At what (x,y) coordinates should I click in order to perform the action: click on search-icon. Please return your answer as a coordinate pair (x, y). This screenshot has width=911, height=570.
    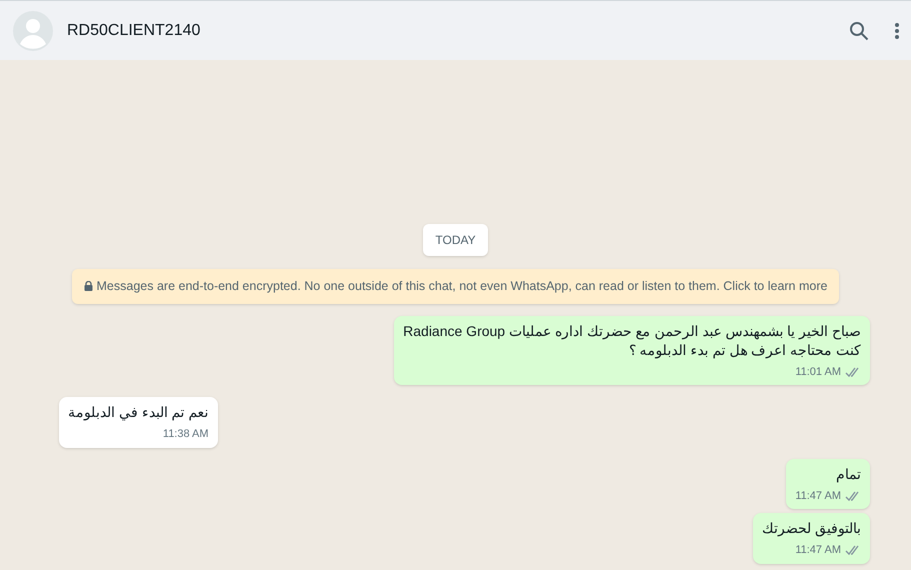
    Looking at the image, I should click on (859, 30).